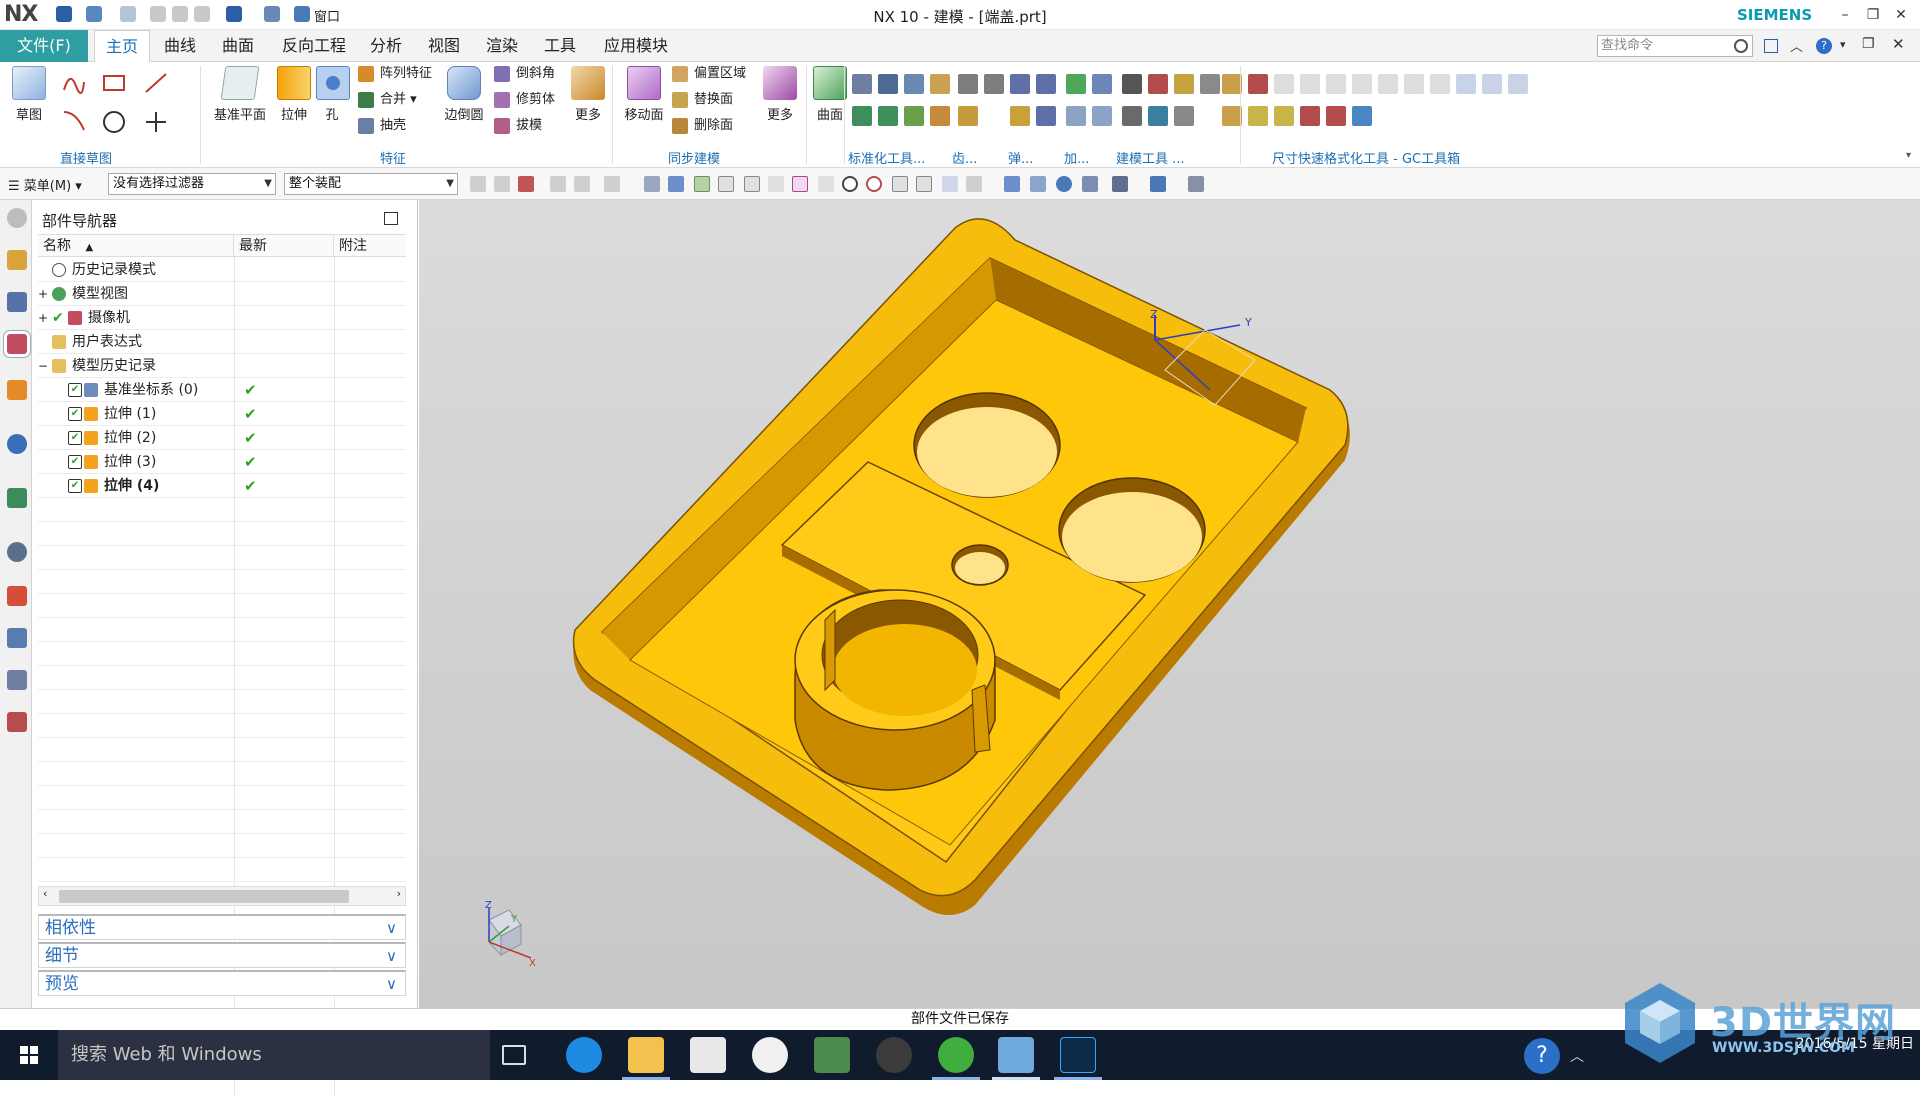 The width and height of the screenshot is (1920, 1097). I want to click on snap-midpoint-icon, so click(726, 184).